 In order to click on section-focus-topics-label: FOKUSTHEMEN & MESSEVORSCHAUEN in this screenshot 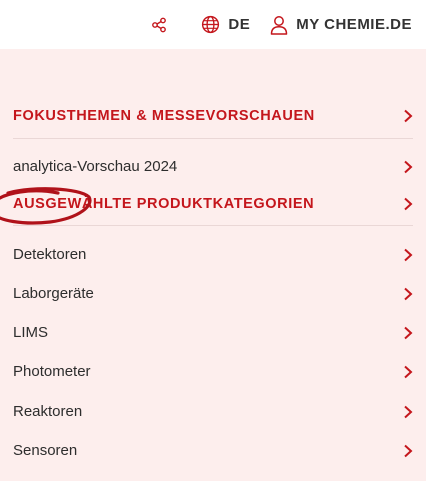, I will do `click(164, 115)`.